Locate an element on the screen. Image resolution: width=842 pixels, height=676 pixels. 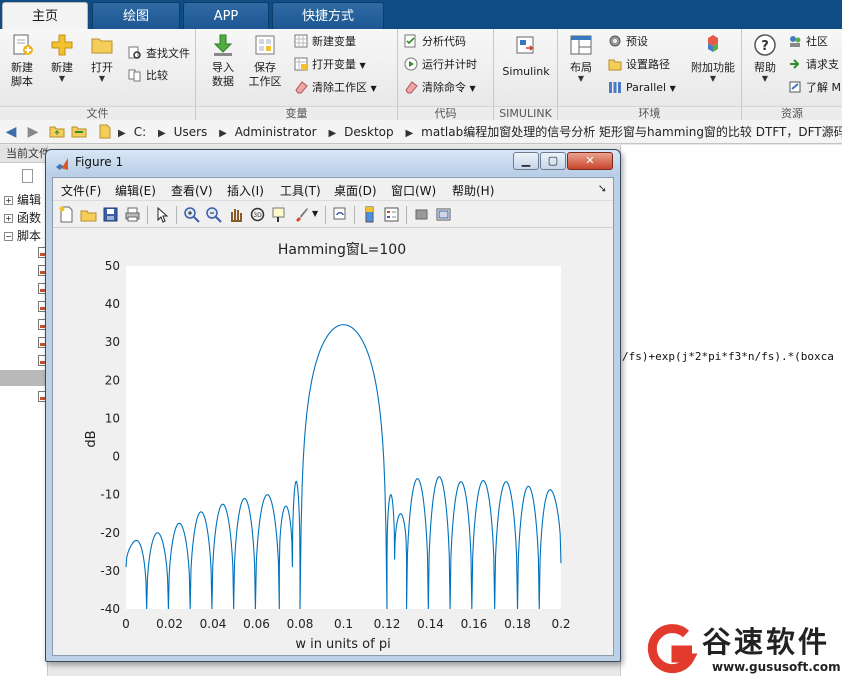
print-icon is located at coordinates (132, 214).